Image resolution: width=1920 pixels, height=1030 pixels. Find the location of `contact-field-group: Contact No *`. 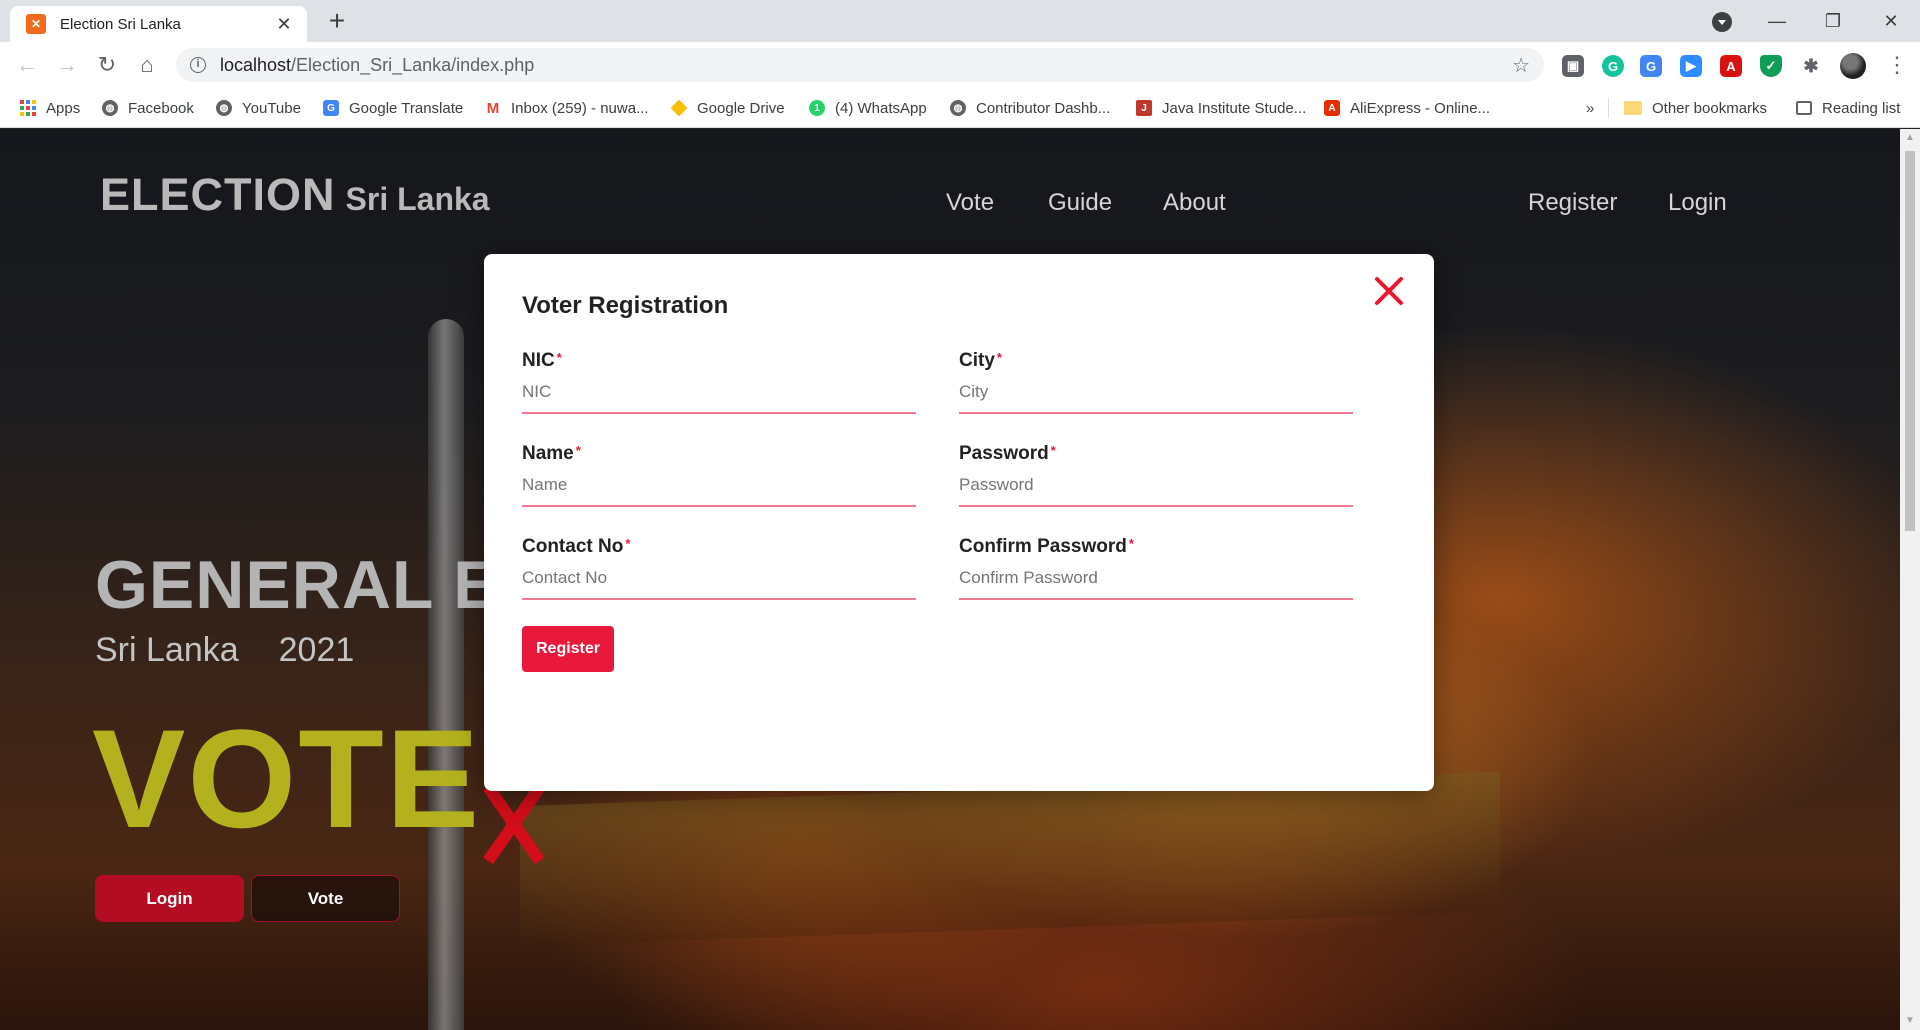

contact-field-group: Contact No * is located at coordinates (719, 568).